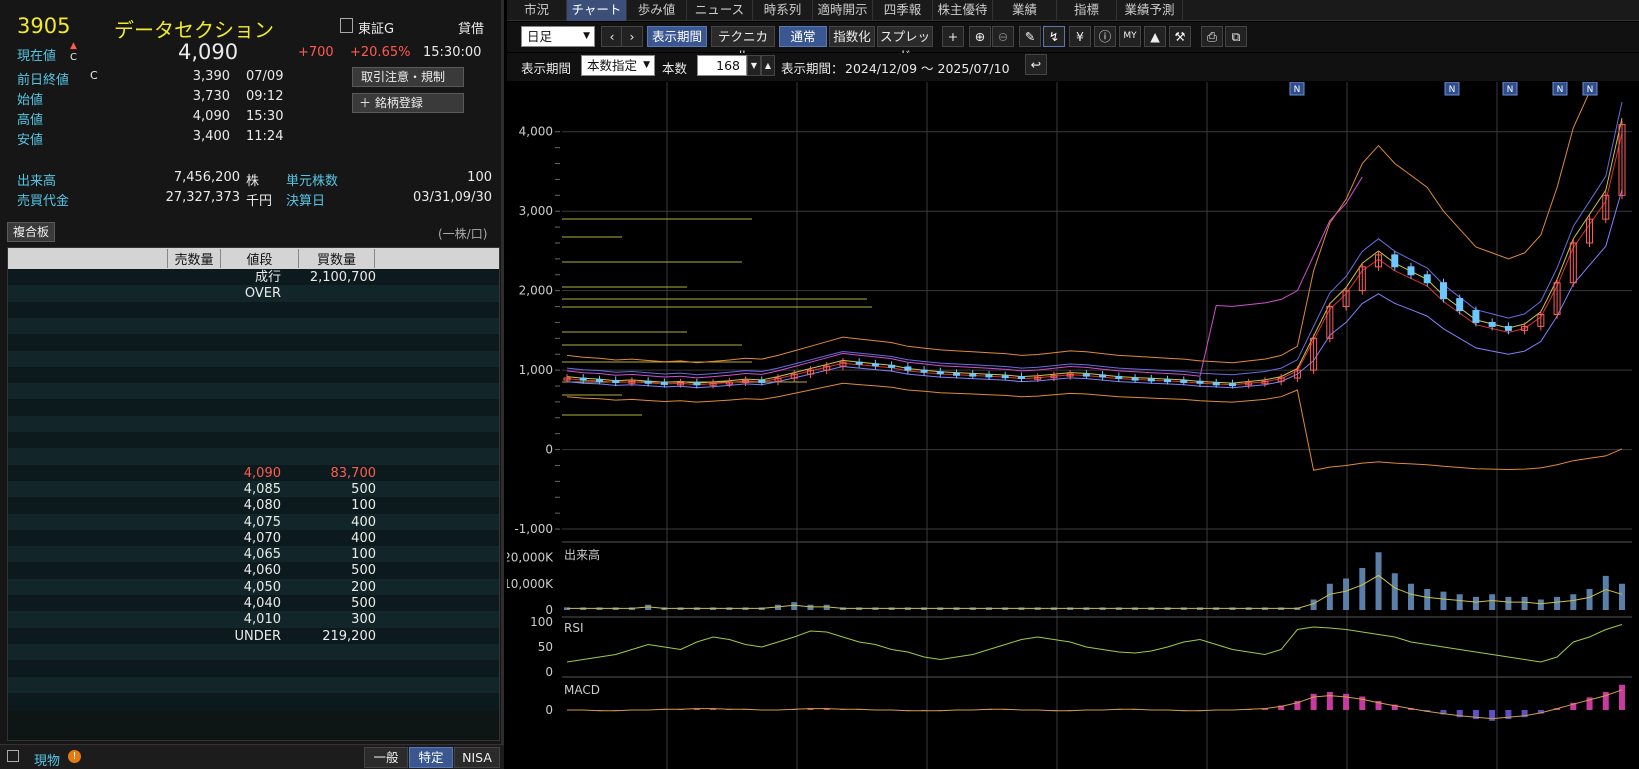  I want to click on book-row: 成行 2,100,700, so click(253, 277).